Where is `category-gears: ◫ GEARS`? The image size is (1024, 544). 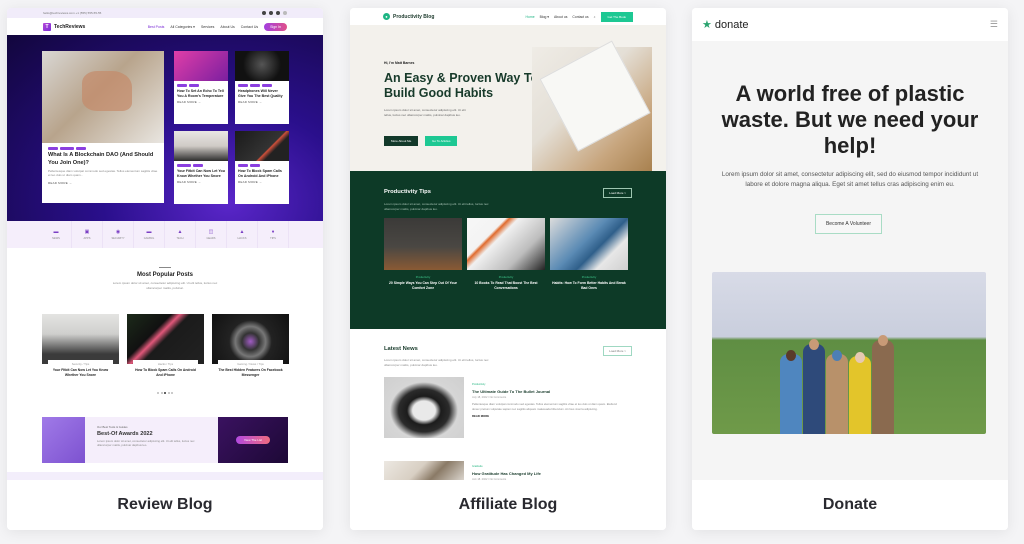
category-gears: ◫ GEARS is located at coordinates (211, 234).